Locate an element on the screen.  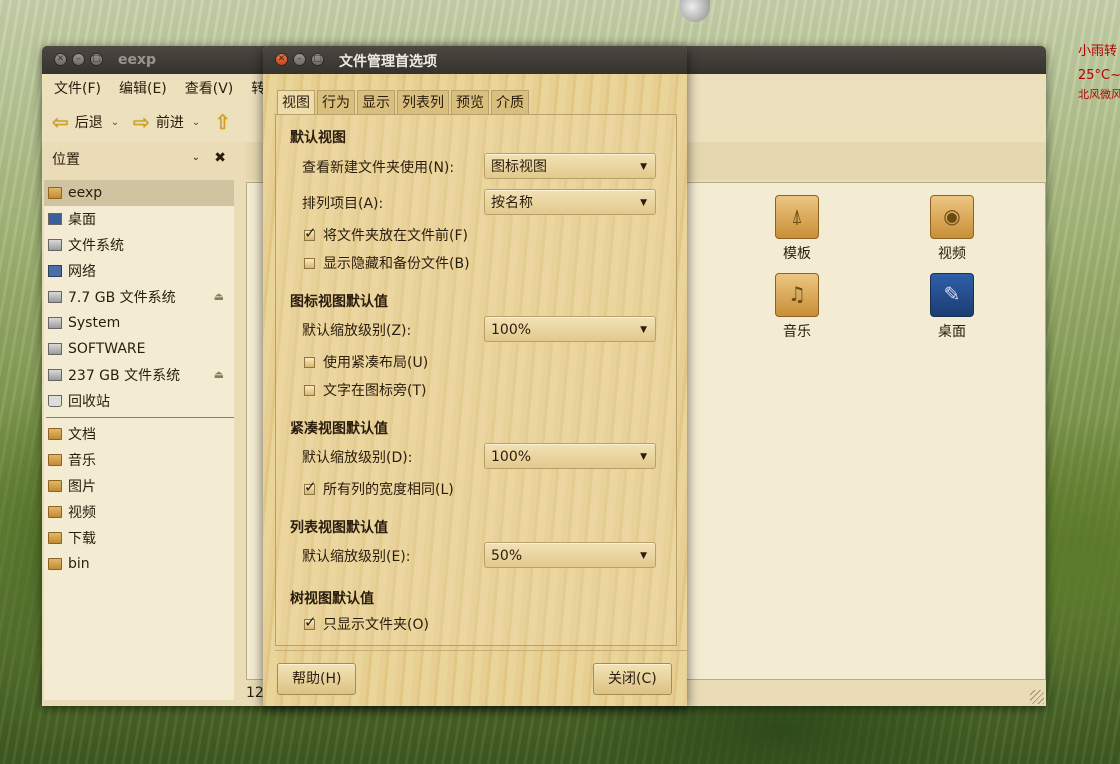
same-width-checkbox: 所有列的宽度相同(L) is located at coordinates (379, 488).